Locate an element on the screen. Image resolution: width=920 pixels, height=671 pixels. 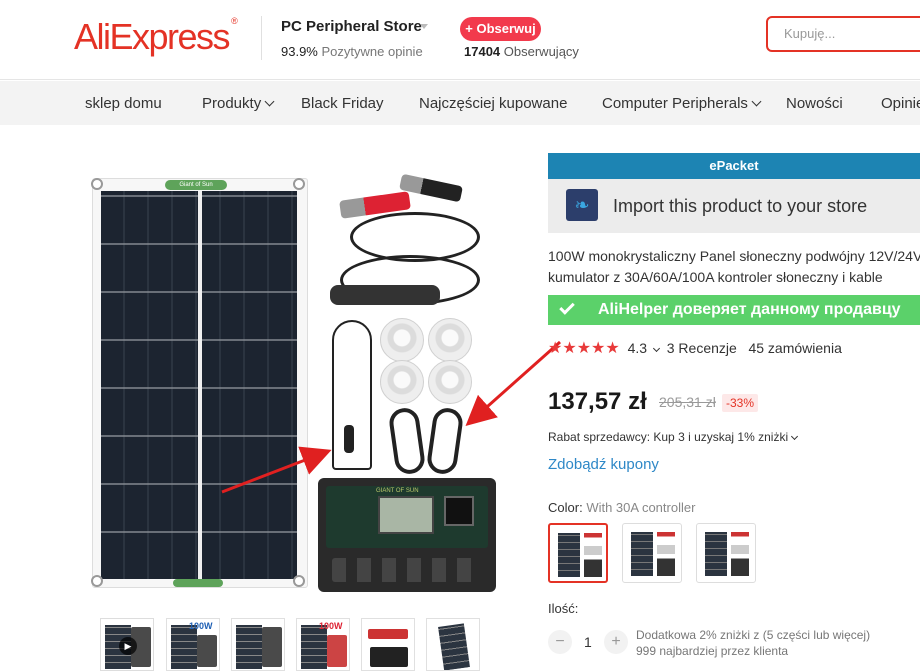
nav-label: Nowości is located at coordinates (814, 103).